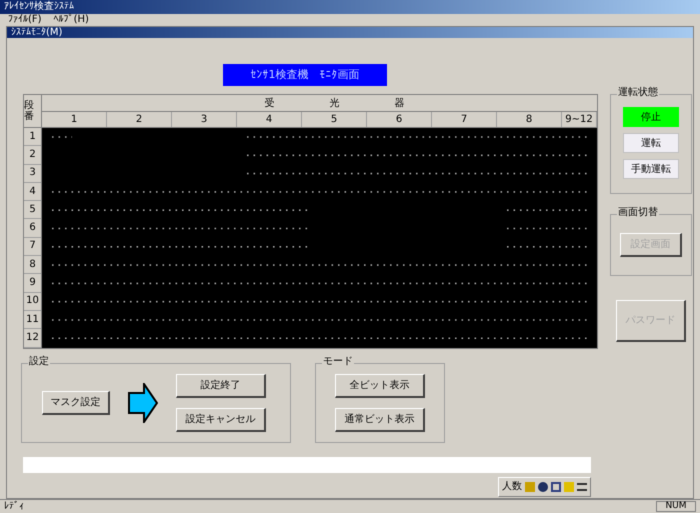  I want to click on banner: ｾﾝｻ1検査機 ﾓﾆﾀ画面, so click(305, 75).